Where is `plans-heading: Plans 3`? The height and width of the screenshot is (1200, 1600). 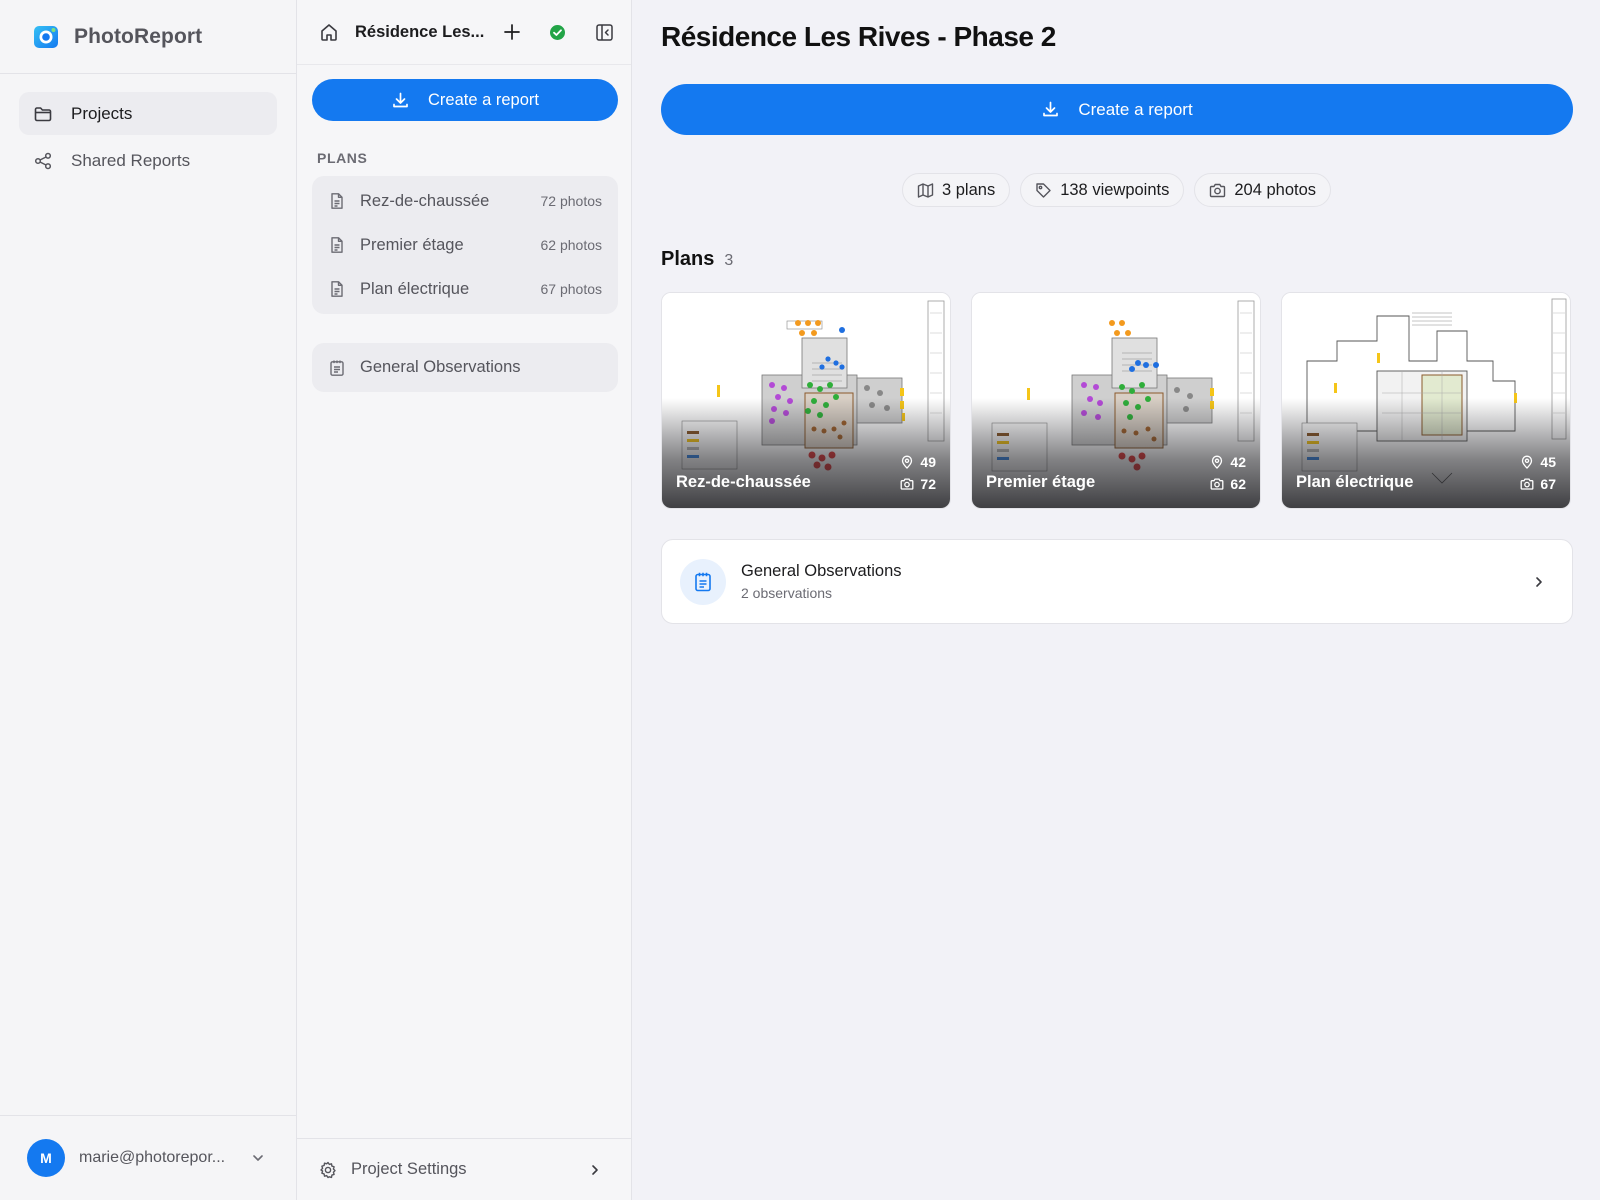 plans-heading: Plans 3 is located at coordinates (697, 259).